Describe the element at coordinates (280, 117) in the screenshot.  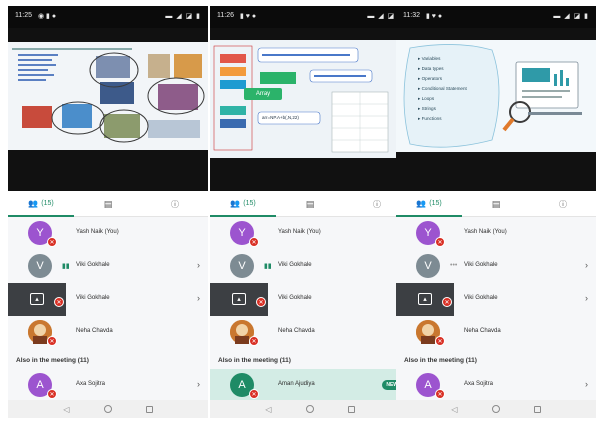
I see `code-text: arr=NP.A+b(,N,22)` at that location.